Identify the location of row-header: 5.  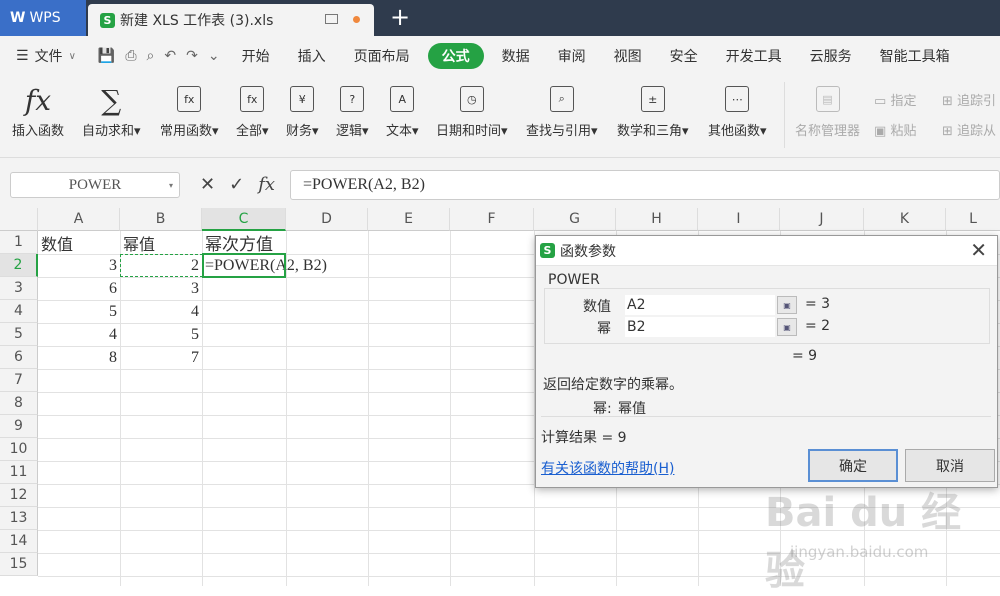
(19, 334).